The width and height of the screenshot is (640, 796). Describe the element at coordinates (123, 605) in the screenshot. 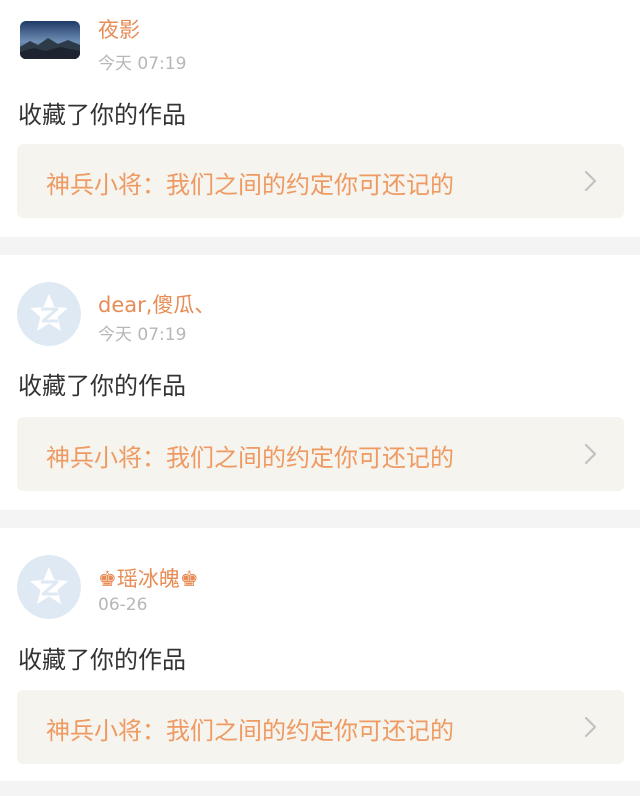

I see `timestamp: 06-26` at that location.